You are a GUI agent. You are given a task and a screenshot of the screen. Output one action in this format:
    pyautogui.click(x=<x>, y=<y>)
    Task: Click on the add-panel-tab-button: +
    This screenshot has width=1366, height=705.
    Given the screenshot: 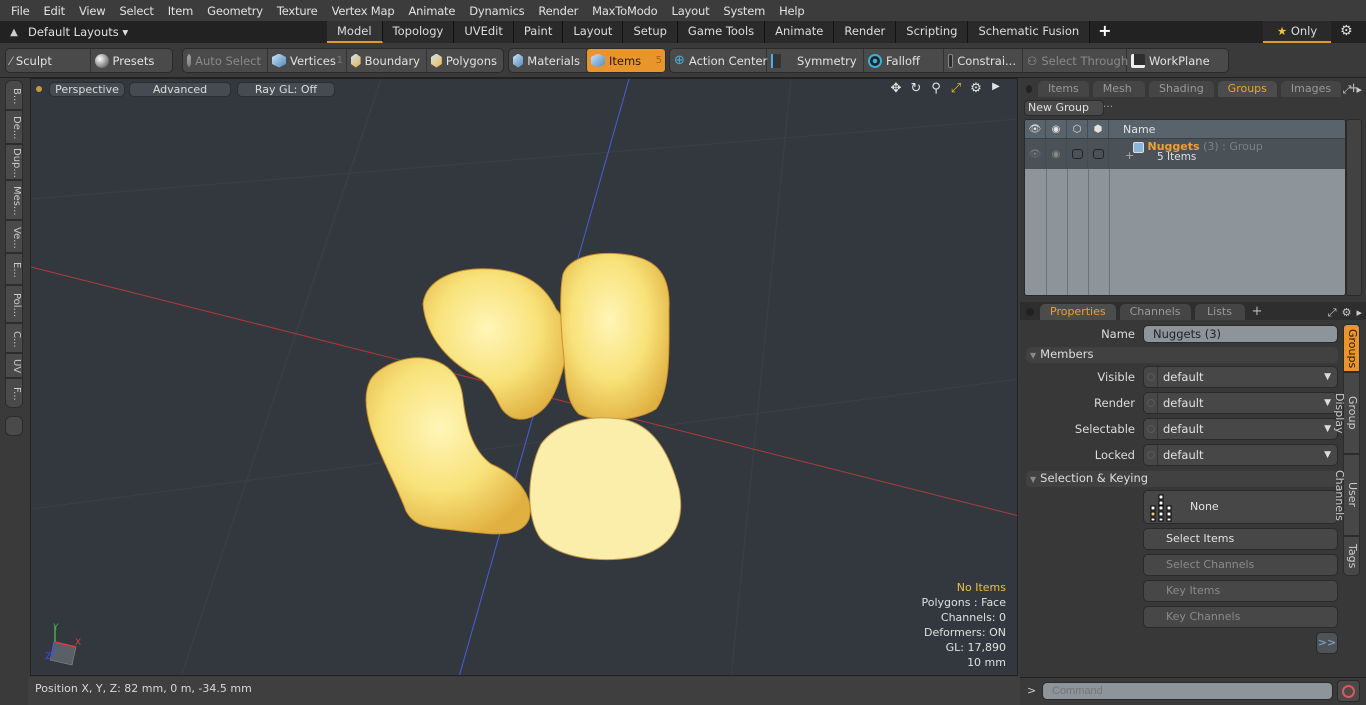 What is the action you would take?
    pyautogui.click(x=1257, y=312)
    